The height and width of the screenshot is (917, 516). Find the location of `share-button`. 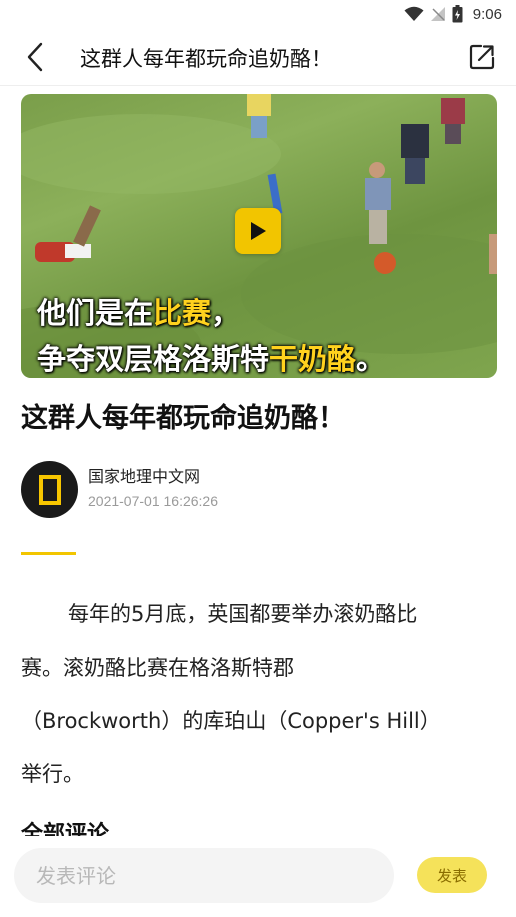

share-button is located at coordinates (482, 57).